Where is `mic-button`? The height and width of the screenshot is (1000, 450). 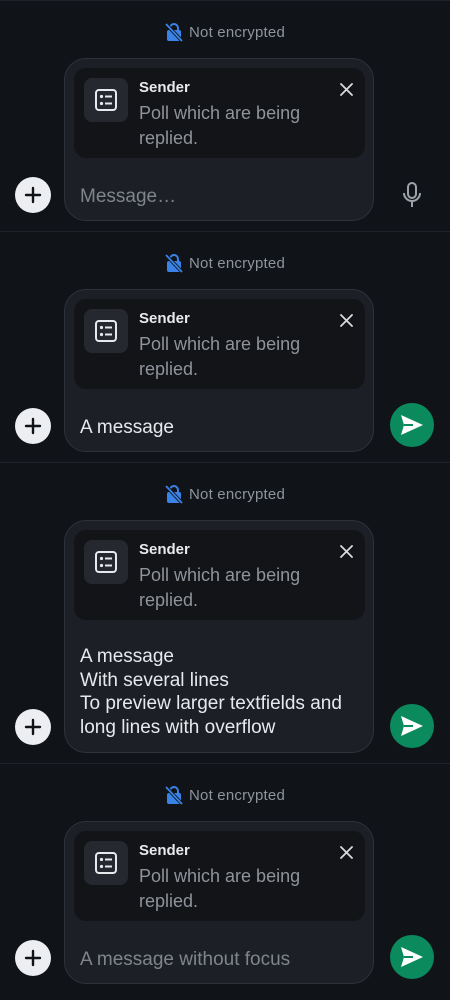 mic-button is located at coordinates (412, 195).